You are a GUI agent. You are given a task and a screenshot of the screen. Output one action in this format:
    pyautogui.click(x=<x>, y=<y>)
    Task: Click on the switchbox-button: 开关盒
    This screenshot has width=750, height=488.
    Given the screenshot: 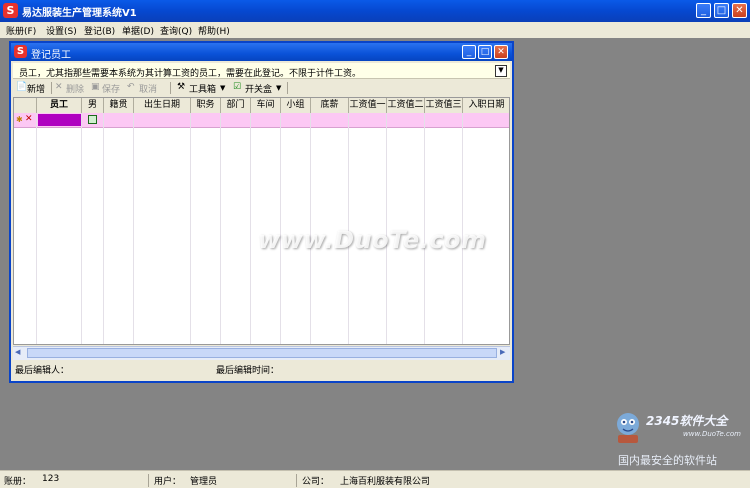 What is the action you would take?
    pyautogui.click(x=258, y=88)
    